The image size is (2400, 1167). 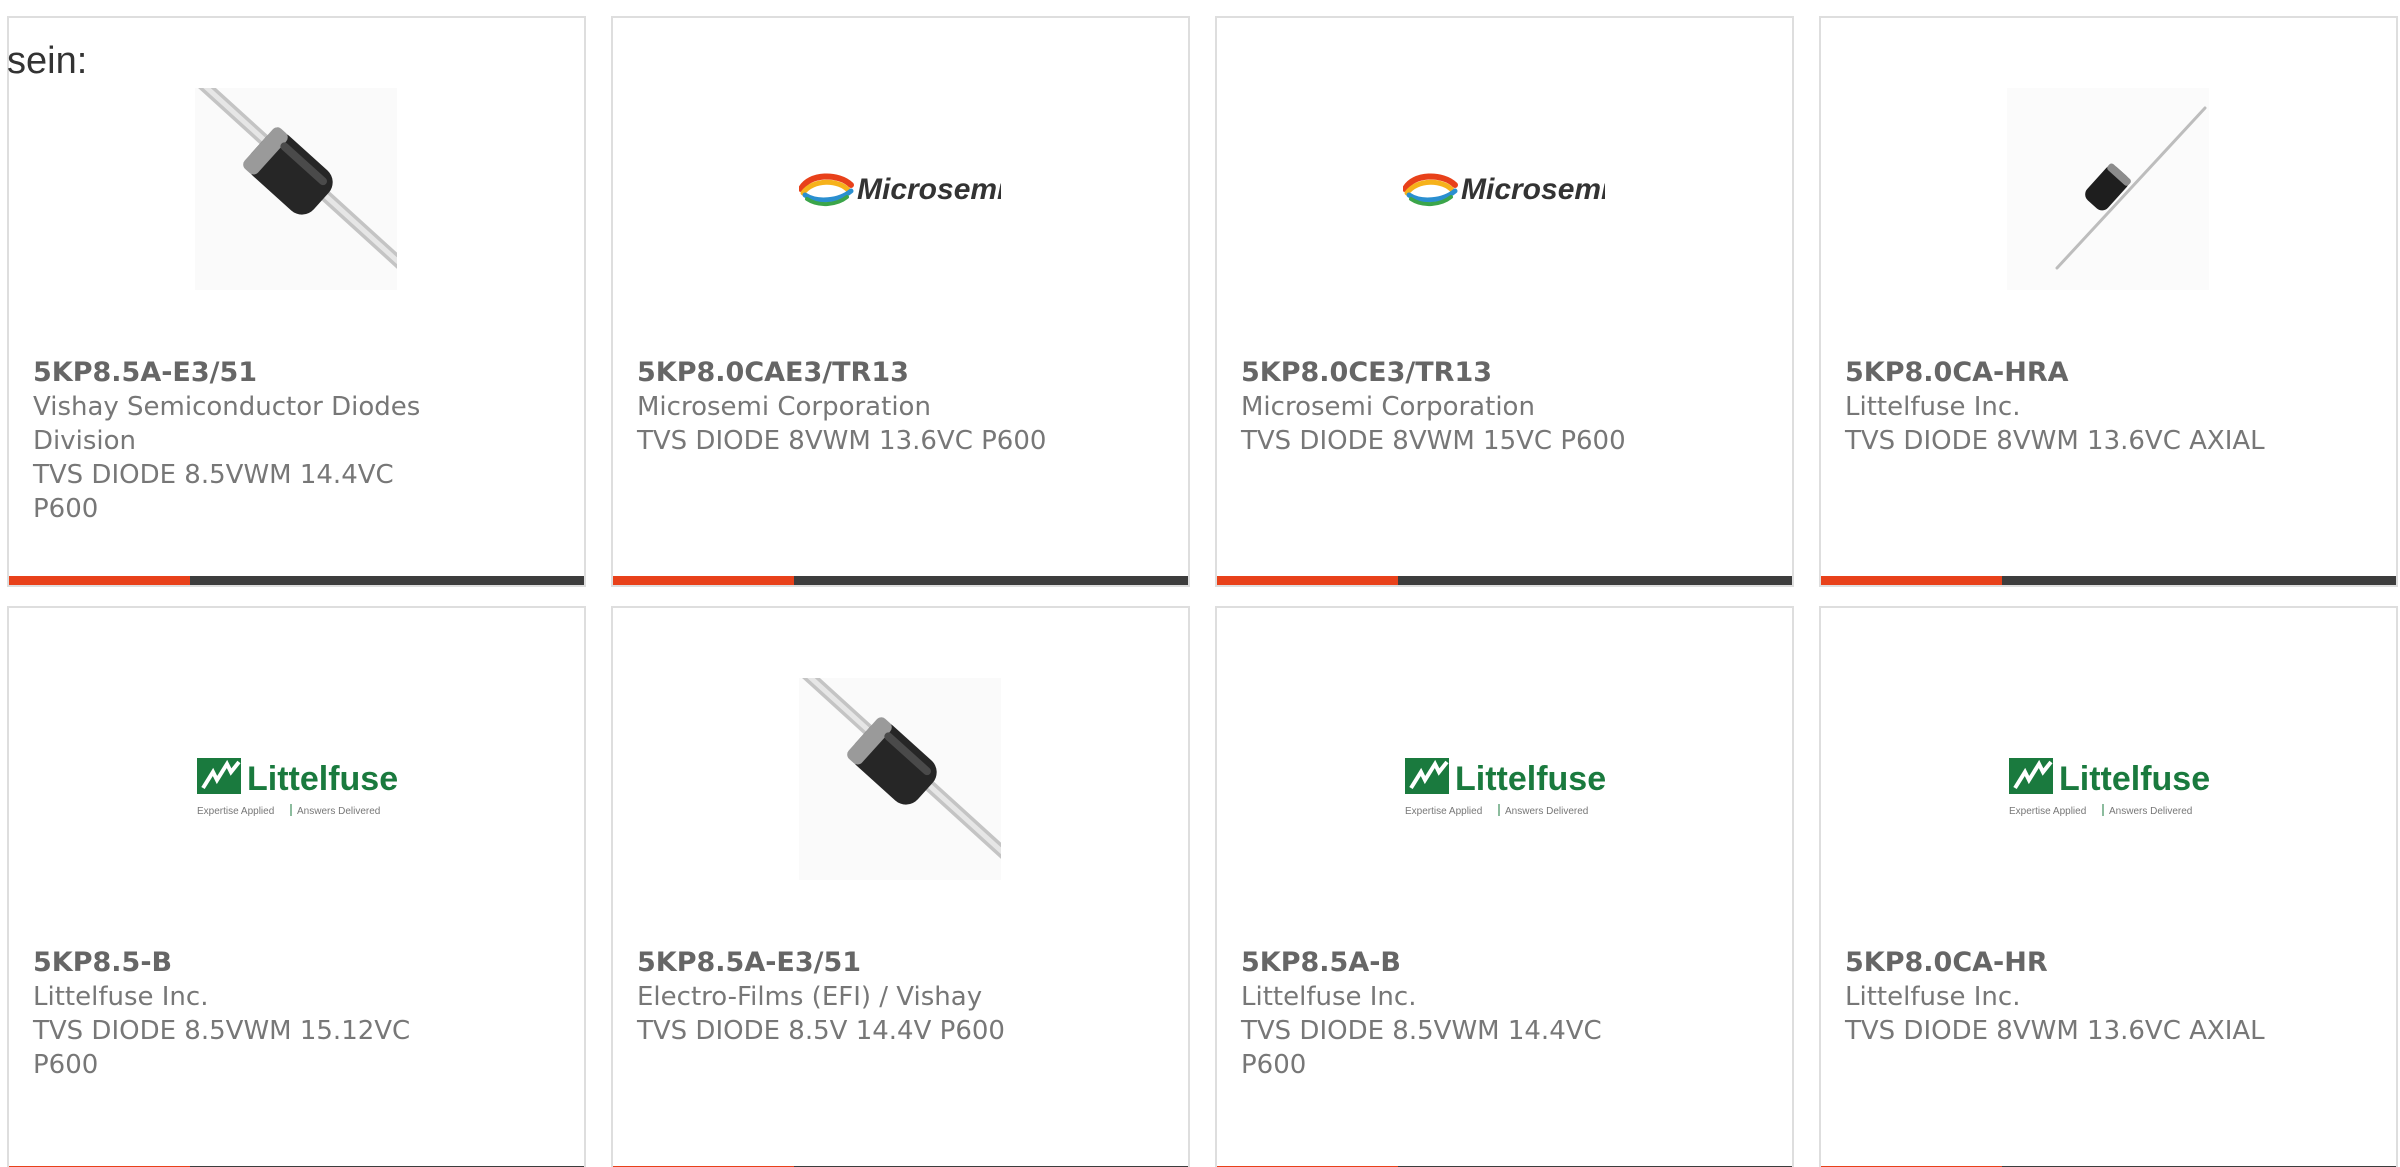 What do you see at coordinates (222, 1048) in the screenshot?
I see `description: TVS DIODE 8.5VWM 15.12VC P600` at bounding box center [222, 1048].